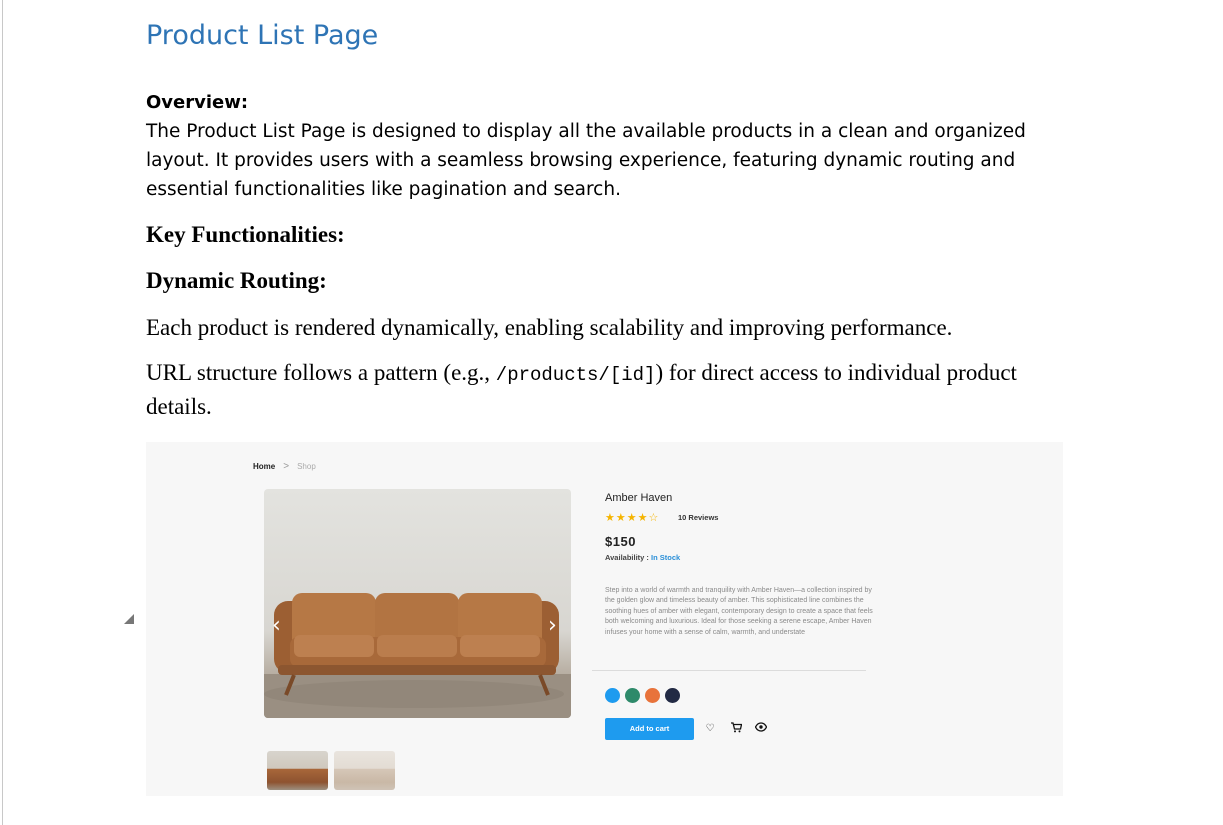 The width and height of the screenshot is (1223, 825). What do you see at coordinates (672, 695) in the screenshot?
I see `color-swatch-navy` at bounding box center [672, 695].